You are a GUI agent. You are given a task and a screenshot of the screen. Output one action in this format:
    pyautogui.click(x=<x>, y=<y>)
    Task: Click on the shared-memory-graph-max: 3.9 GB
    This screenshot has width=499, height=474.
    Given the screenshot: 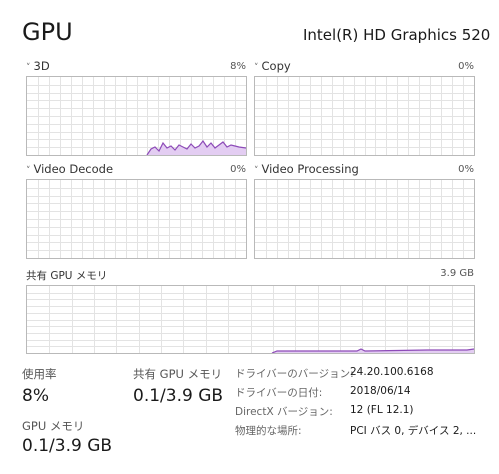 What is the action you would take?
    pyautogui.click(x=457, y=273)
    